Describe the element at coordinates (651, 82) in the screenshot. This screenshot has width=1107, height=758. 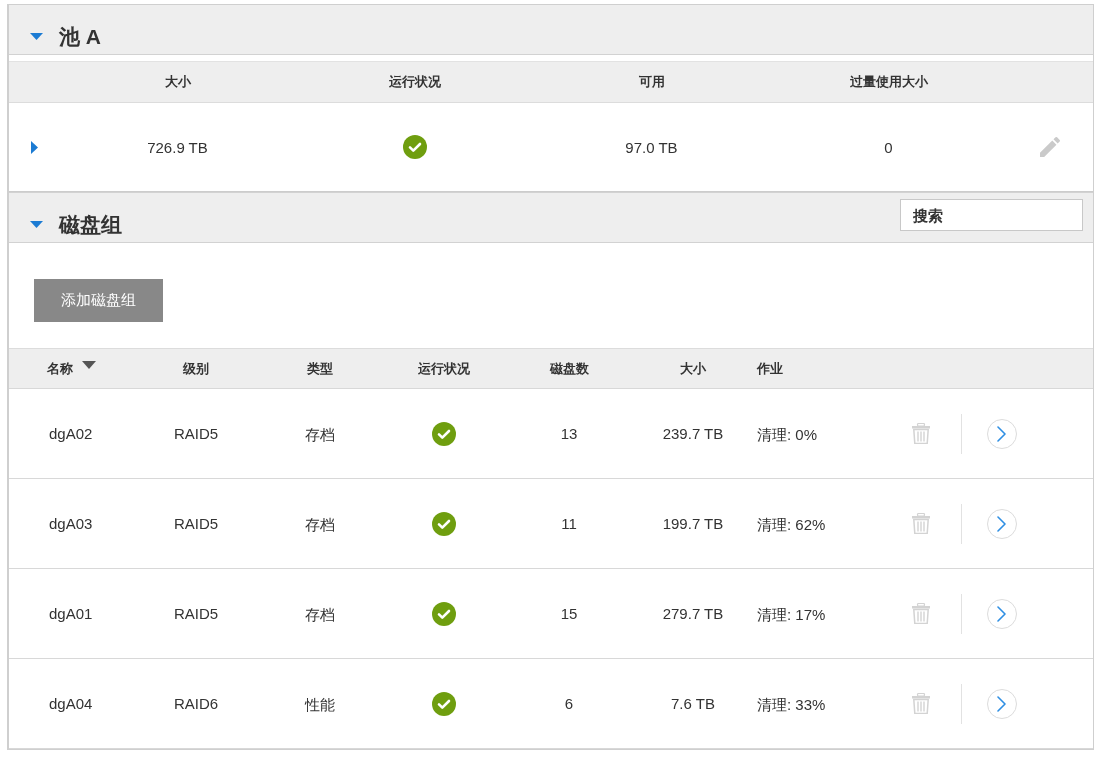
I see `column-header: 可用` at that location.